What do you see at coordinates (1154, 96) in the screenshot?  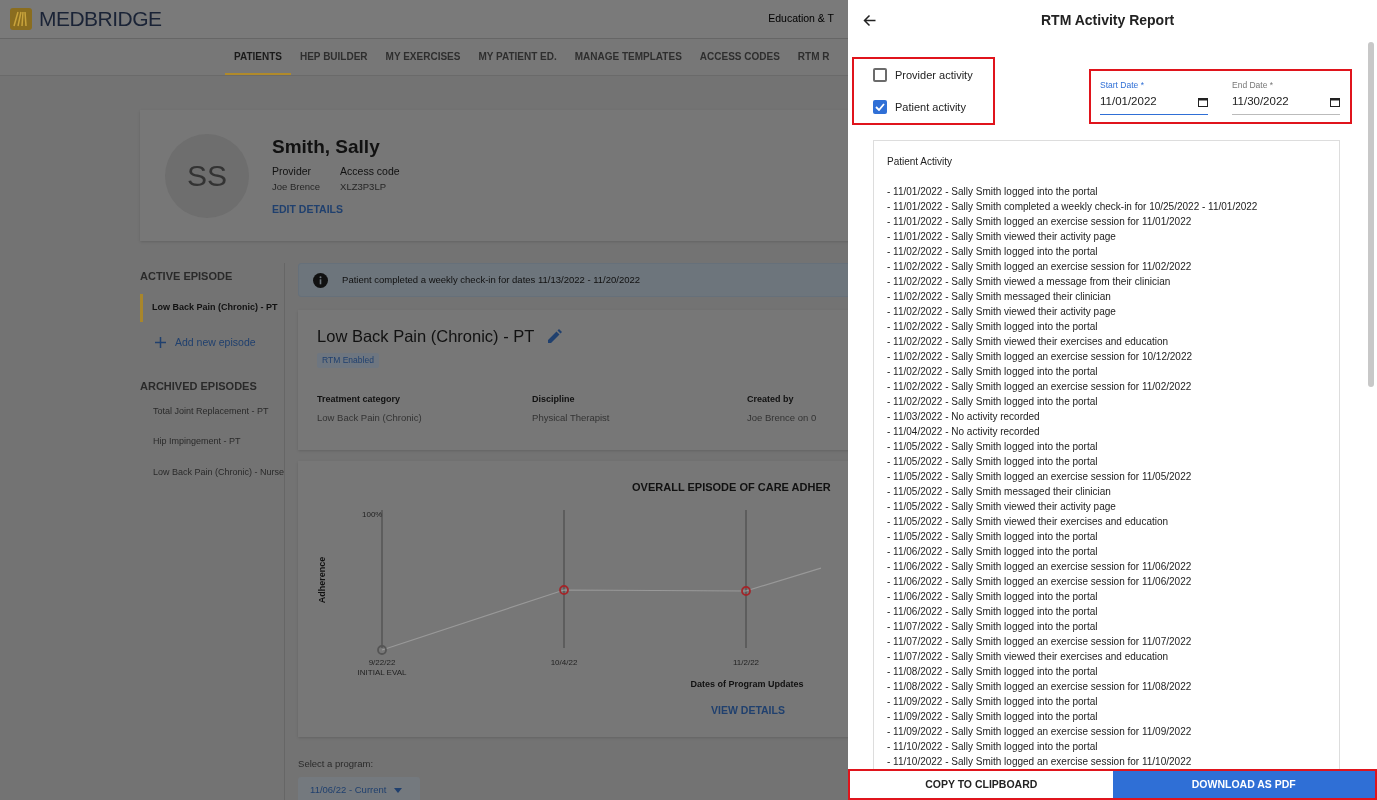 I see `date-field: Start Date * 11/01/2022` at bounding box center [1154, 96].